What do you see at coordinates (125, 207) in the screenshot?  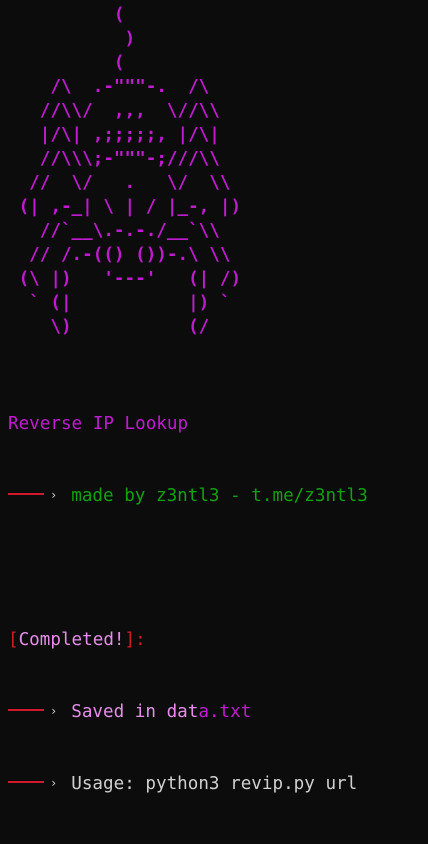 I see `ascii-art-line: (| ,-_| \ | / |_-, |)` at bounding box center [125, 207].